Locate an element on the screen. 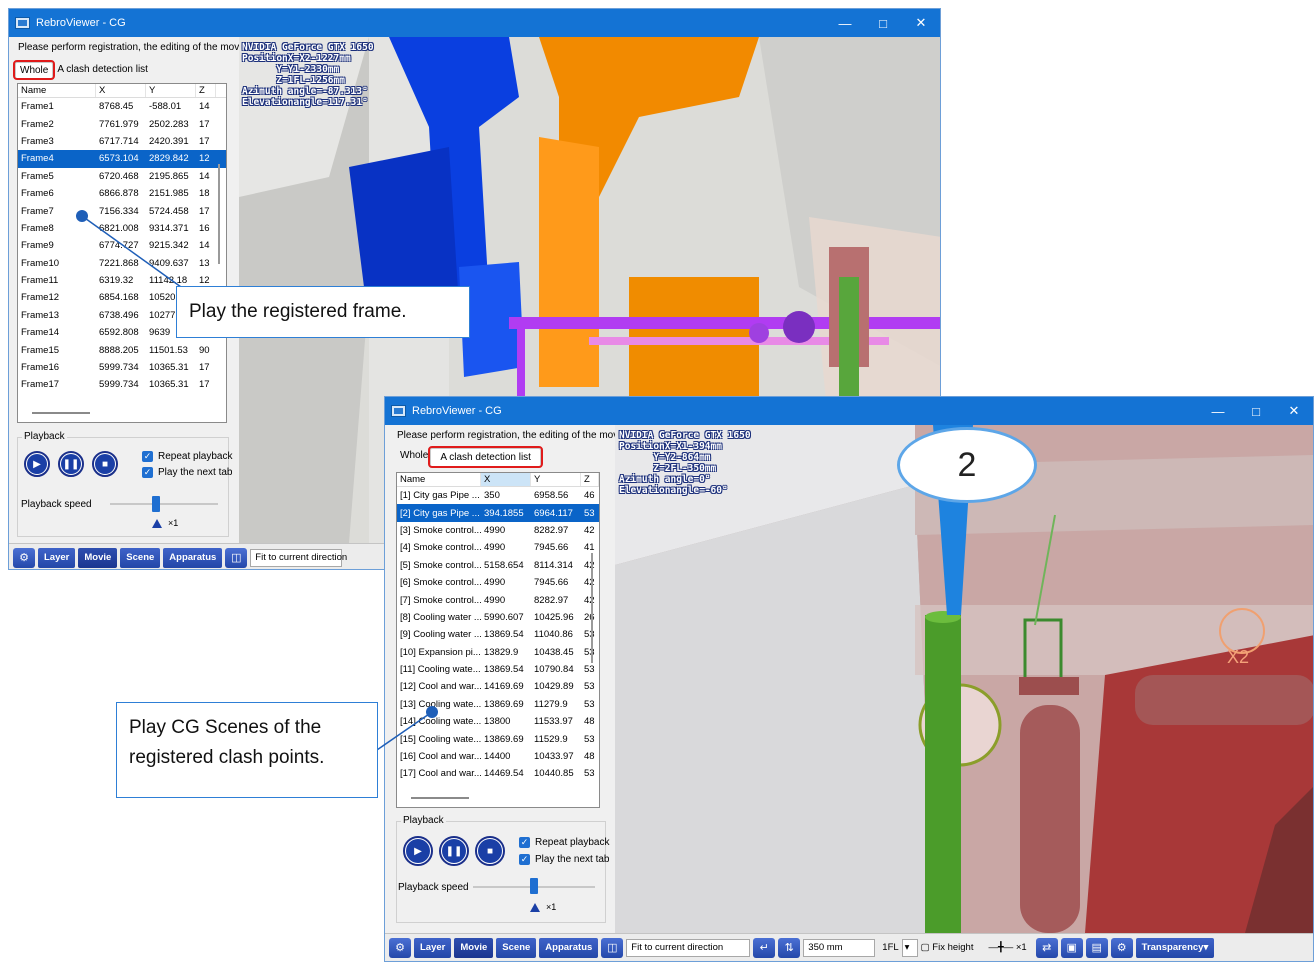 The image size is (1314, 962). enter-icon: ↵ is located at coordinates (764, 947).